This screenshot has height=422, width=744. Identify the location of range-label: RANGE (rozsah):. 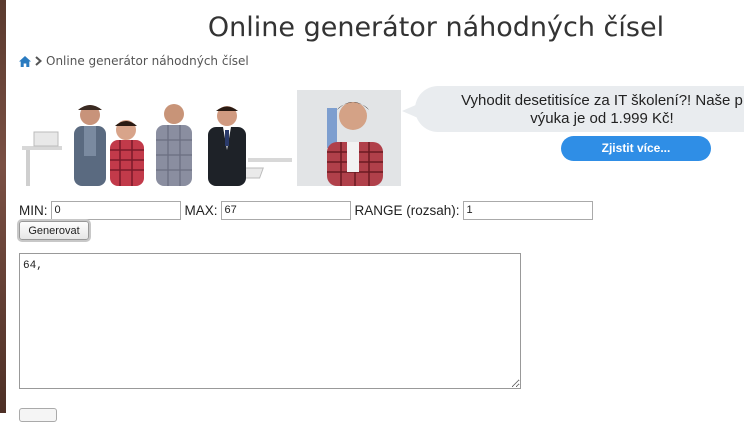
(407, 210).